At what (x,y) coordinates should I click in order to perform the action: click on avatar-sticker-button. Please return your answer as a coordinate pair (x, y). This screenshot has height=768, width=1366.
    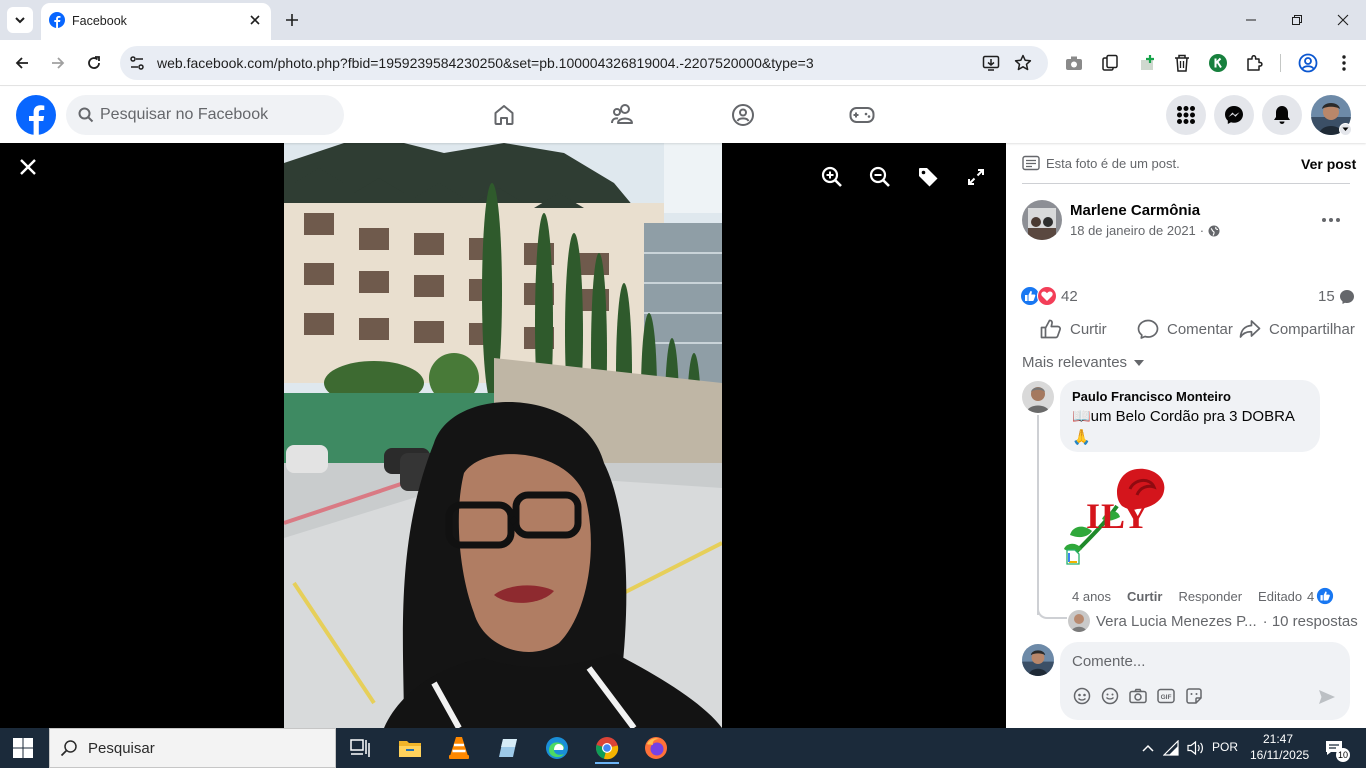
    Looking at the image, I should click on (1082, 696).